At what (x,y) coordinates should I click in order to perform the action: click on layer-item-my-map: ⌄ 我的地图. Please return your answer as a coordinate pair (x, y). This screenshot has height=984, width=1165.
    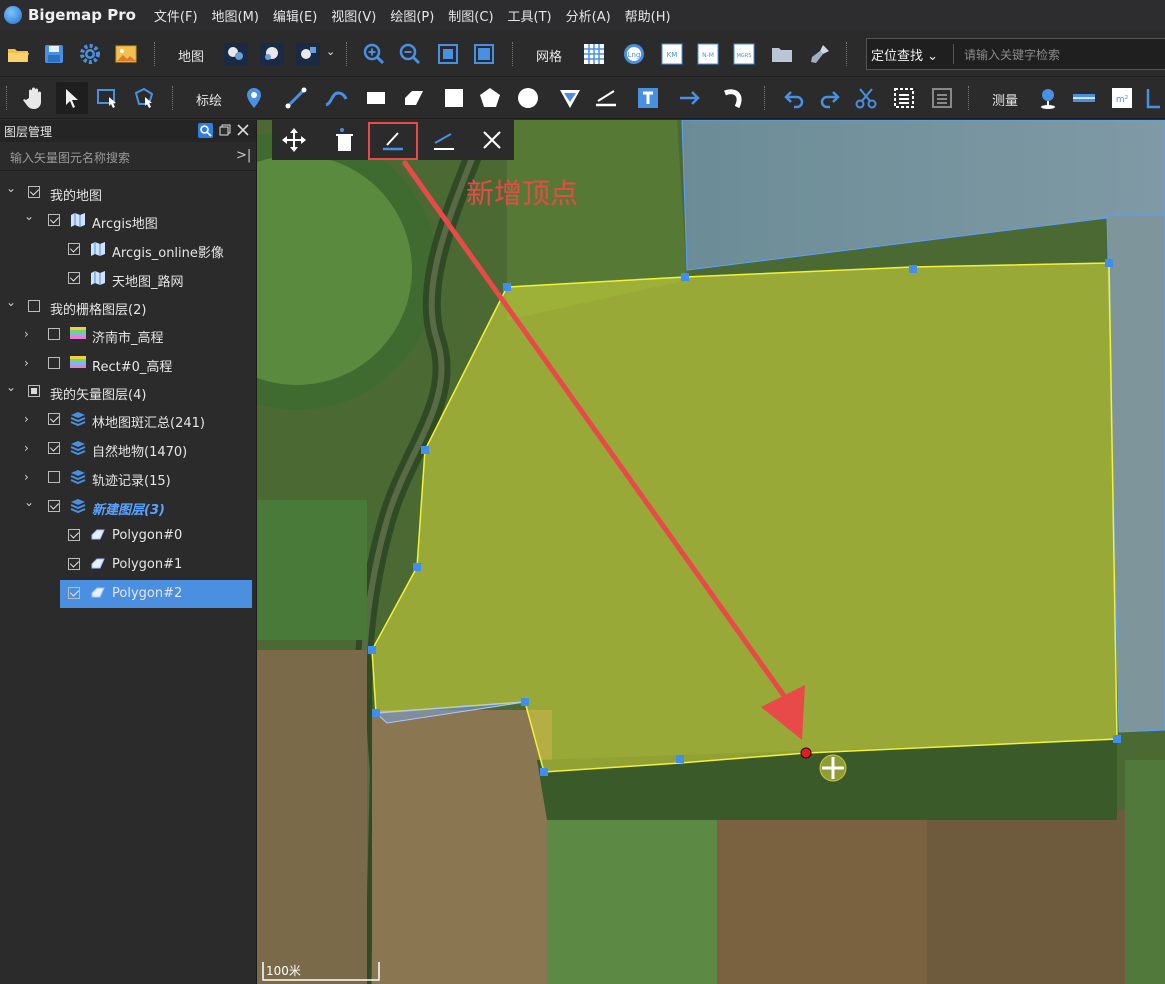
    Looking at the image, I should click on (126, 193).